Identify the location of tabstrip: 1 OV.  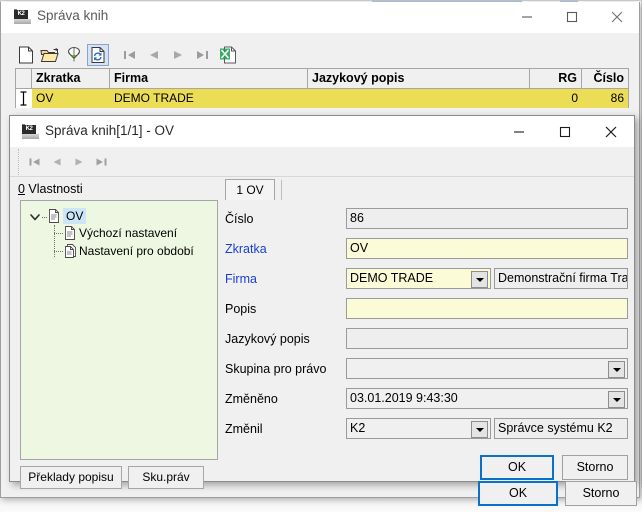
(427, 190).